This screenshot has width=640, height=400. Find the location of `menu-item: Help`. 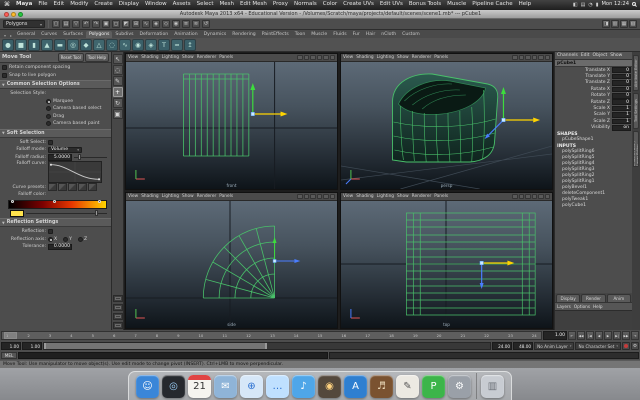

menu-item: Help is located at coordinates (525, 5).